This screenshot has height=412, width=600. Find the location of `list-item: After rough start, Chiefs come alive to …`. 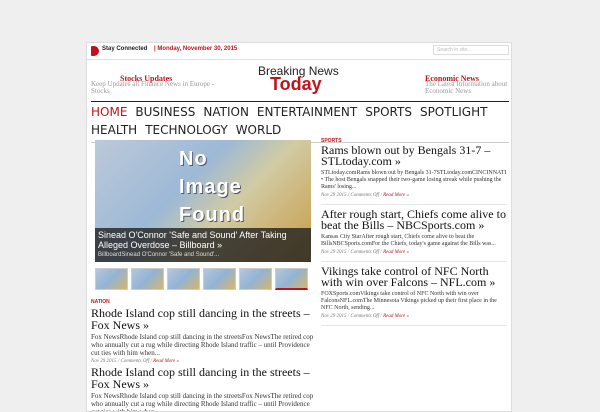

list-item: After rough start, Chiefs come alive to … is located at coordinates (414, 235).